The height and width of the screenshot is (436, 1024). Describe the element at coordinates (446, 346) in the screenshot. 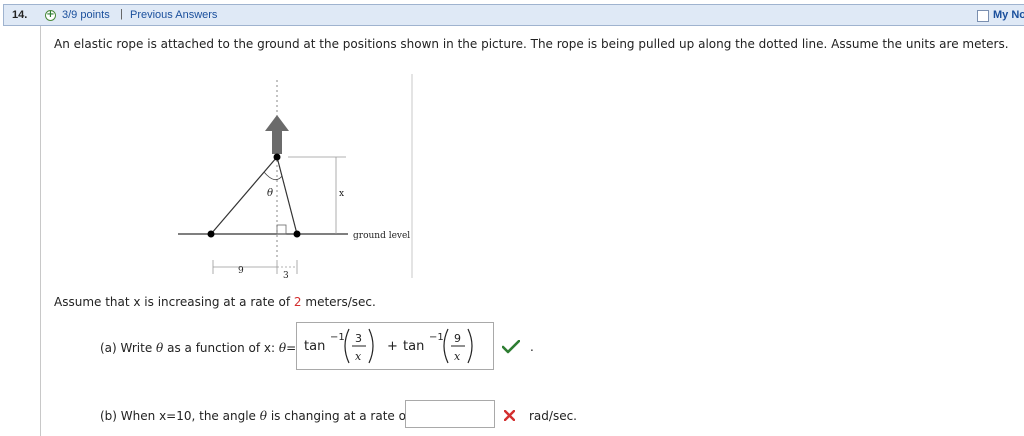

I see `paren2-left` at that location.